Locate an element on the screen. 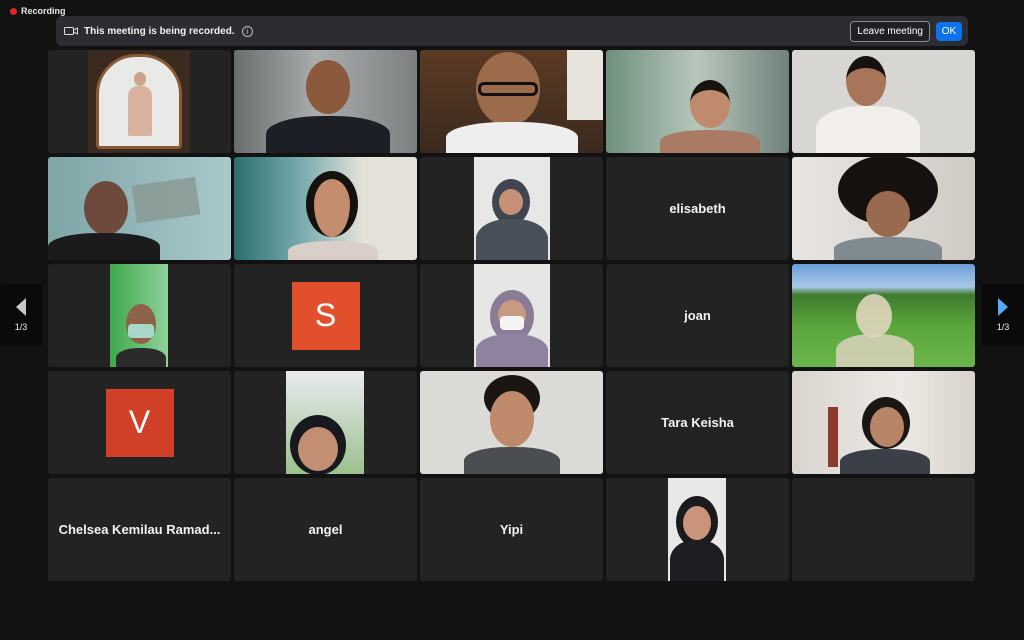 Image resolution: width=1024 pixels, height=640 pixels. info-icon: i is located at coordinates (247, 31).